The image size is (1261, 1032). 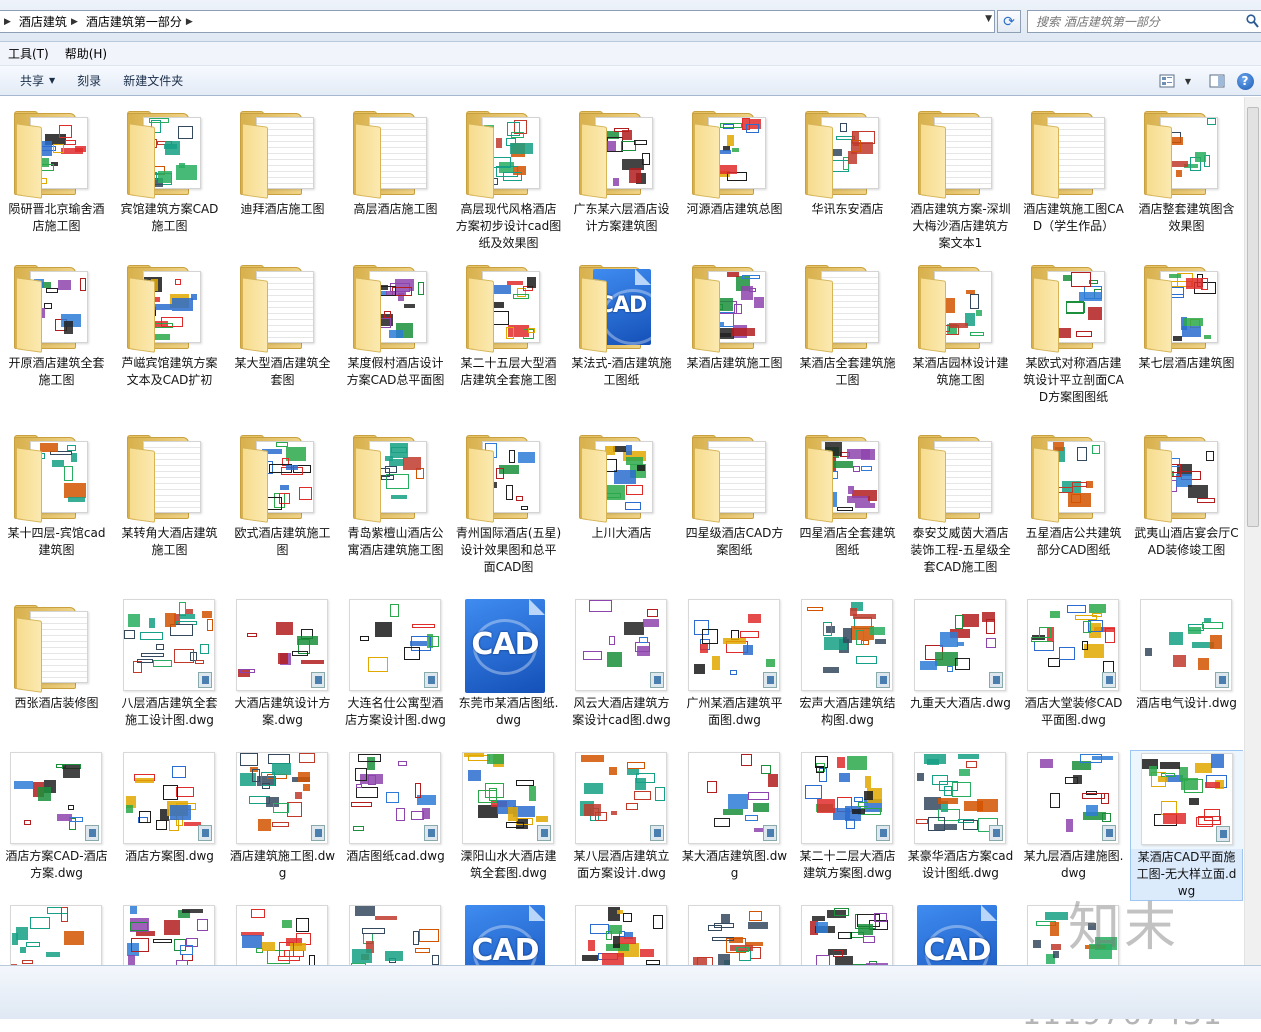 What do you see at coordinates (56, 169) in the screenshot?
I see `folder-item: 陨研晋北京瑜舍酒店施工图` at bounding box center [56, 169].